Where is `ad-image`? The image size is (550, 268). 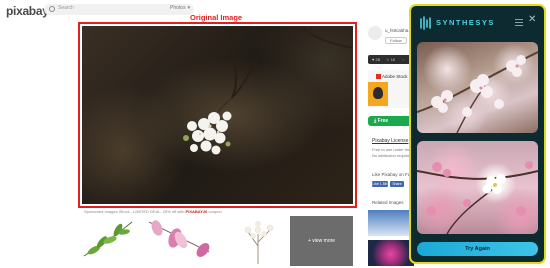
ad-image is located at coordinates (378, 94).